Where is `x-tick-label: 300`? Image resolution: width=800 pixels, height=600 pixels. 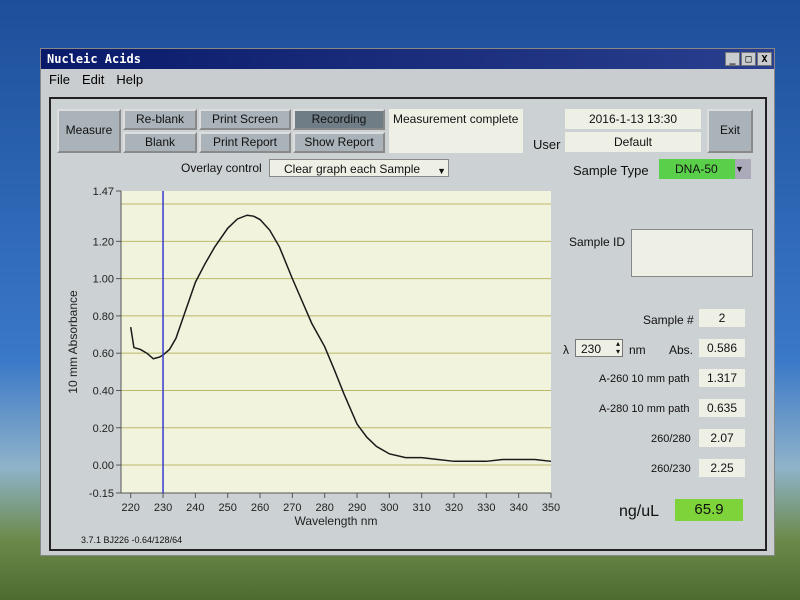 x-tick-label: 300 is located at coordinates (389, 508).